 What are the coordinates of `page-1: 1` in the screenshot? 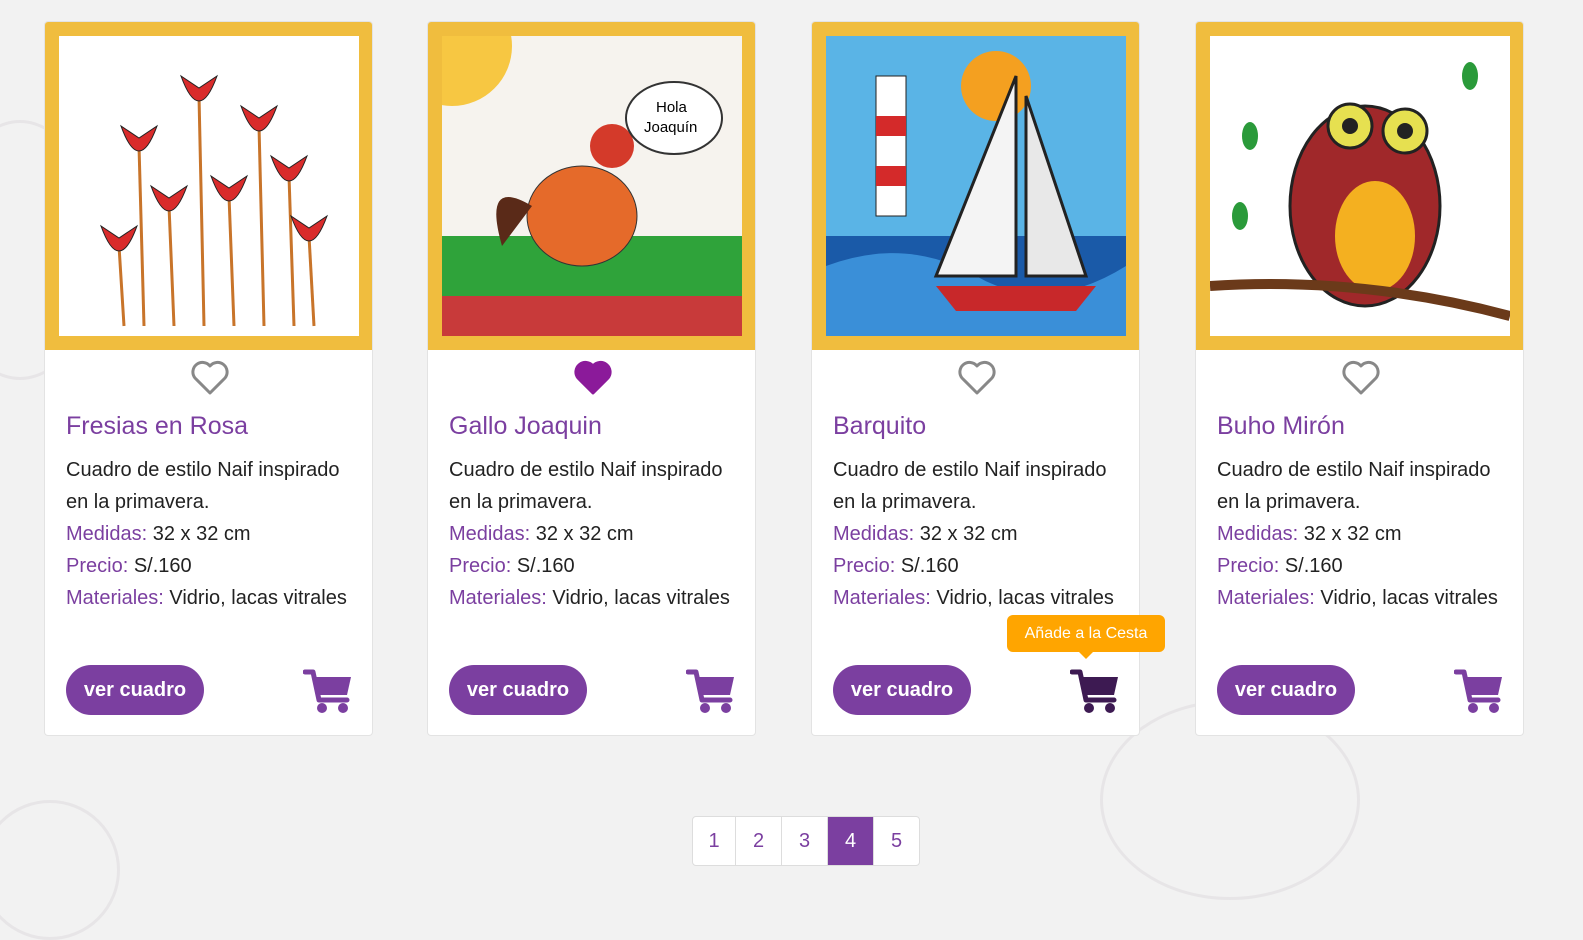 It's located at (714, 841).